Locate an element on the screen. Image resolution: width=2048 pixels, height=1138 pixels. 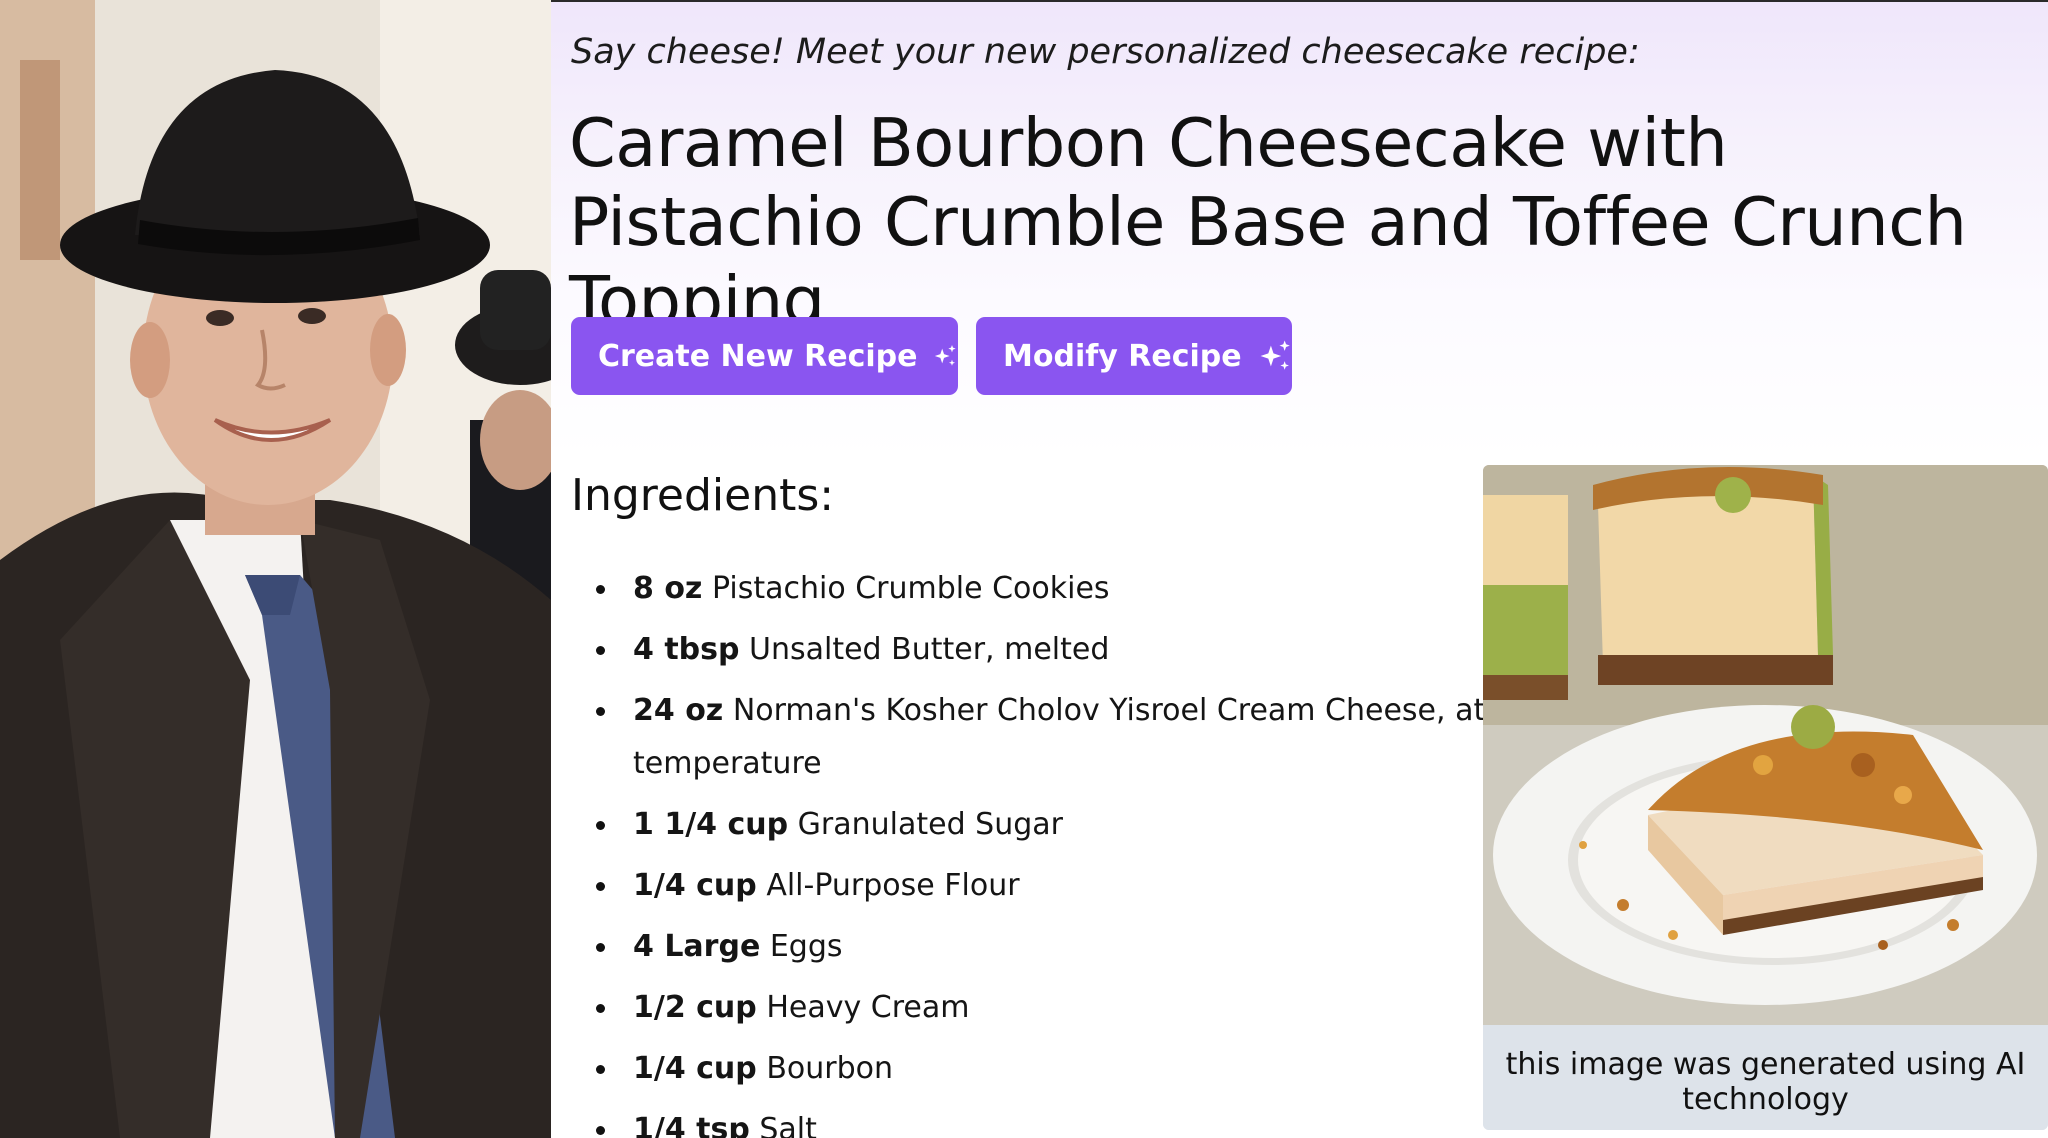
ingredient-qty: 8 oz is located at coordinates (668, 588).